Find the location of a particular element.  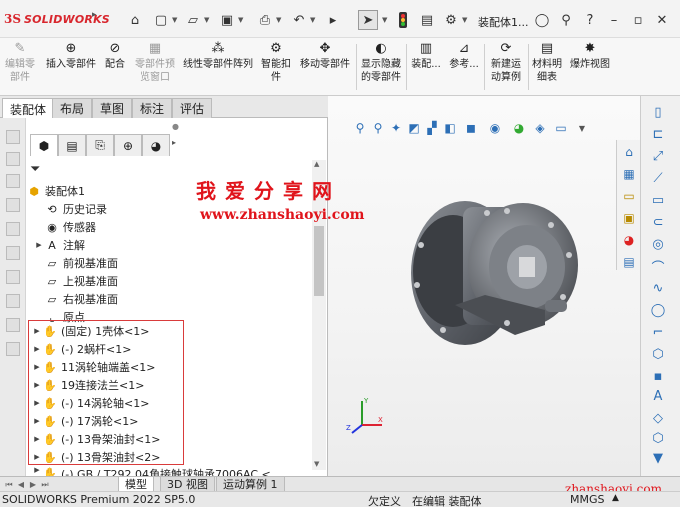

new-icon: ▢ is located at coordinates (161, 20).